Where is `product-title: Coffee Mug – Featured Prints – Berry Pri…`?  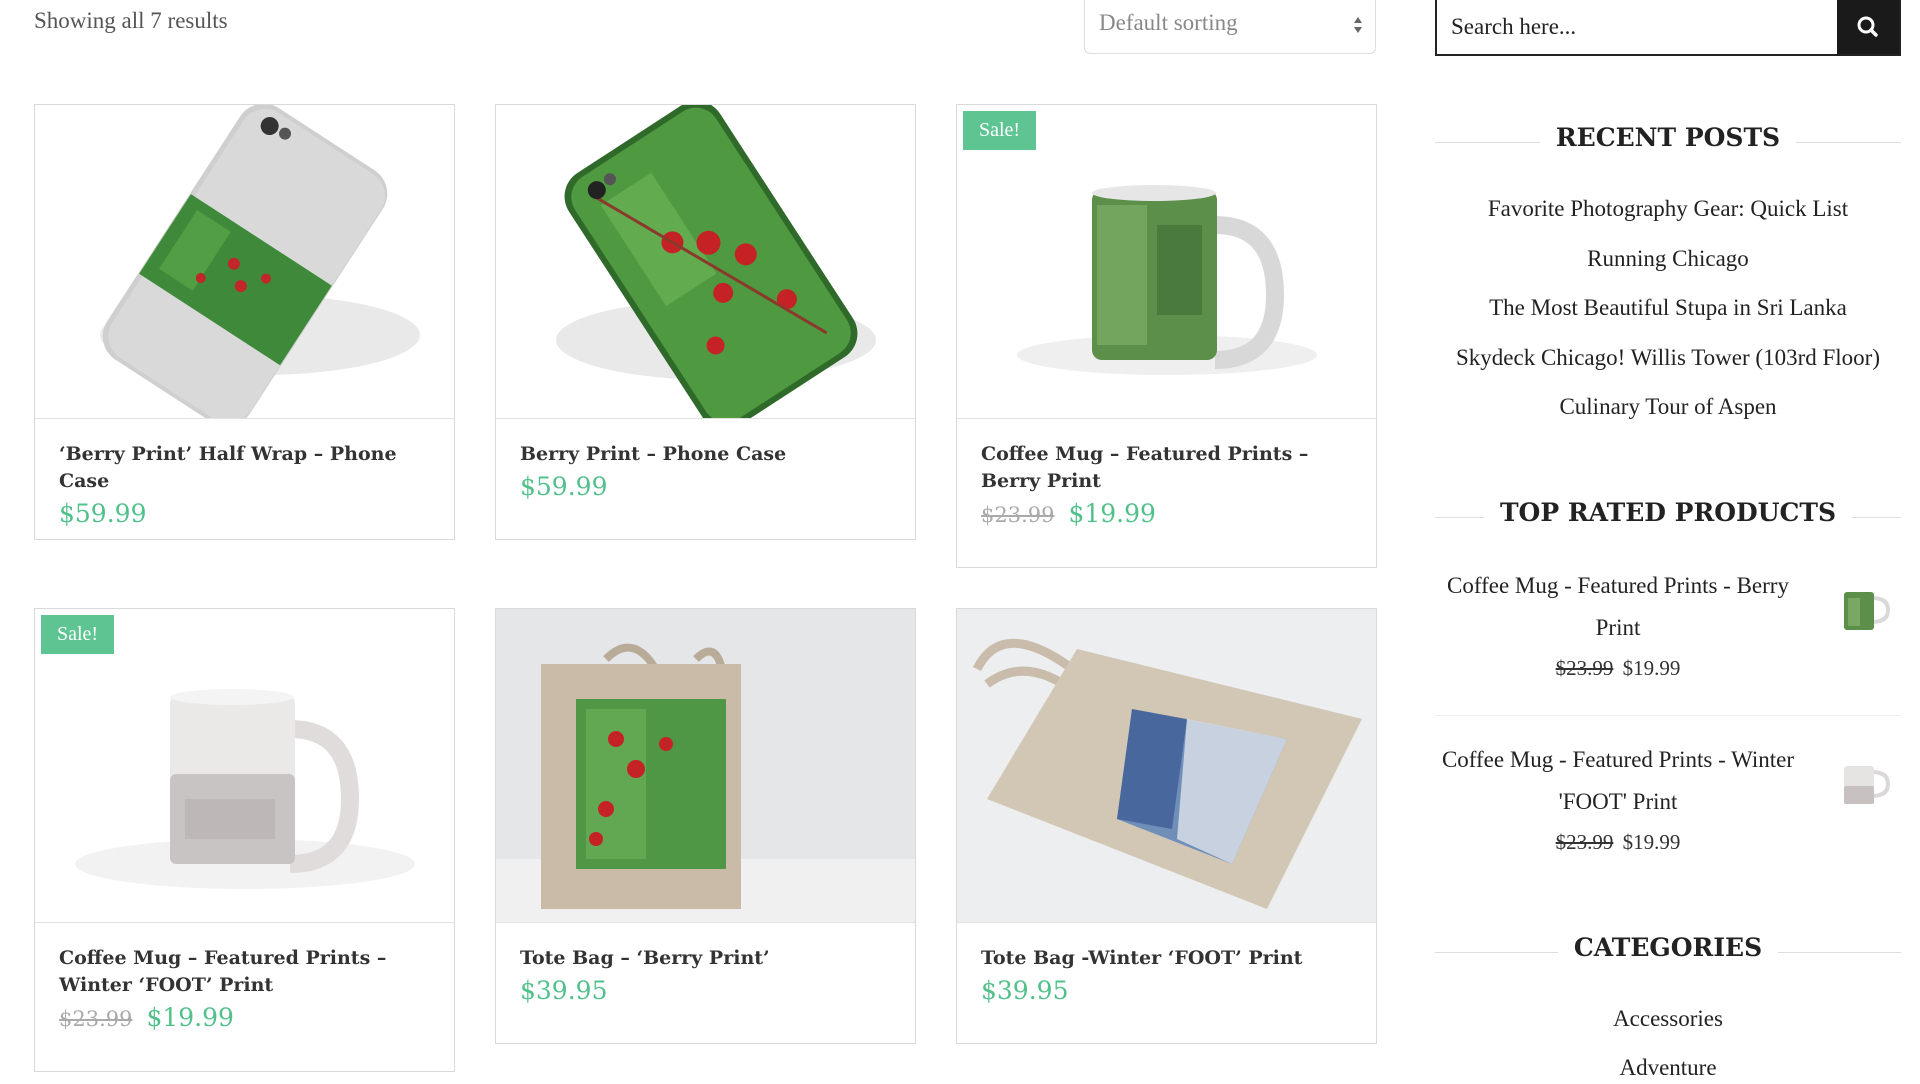 product-title: Coffee Mug – Featured Prints – Berry Pri… is located at coordinates (1169, 468).